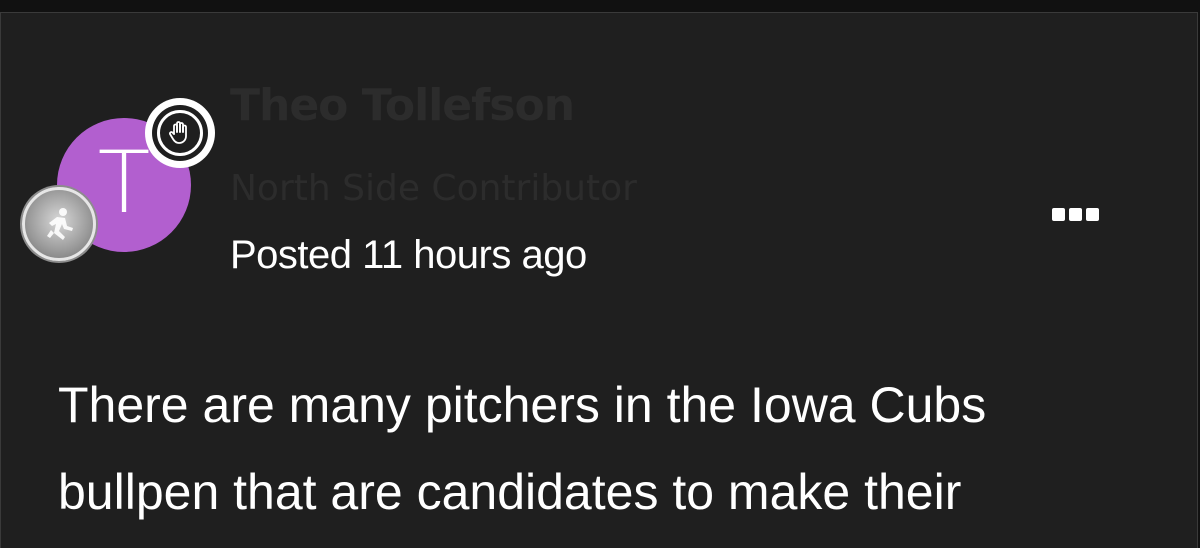 This screenshot has width=1200, height=548. I want to click on author-title: North Side Contributor, so click(433, 188).